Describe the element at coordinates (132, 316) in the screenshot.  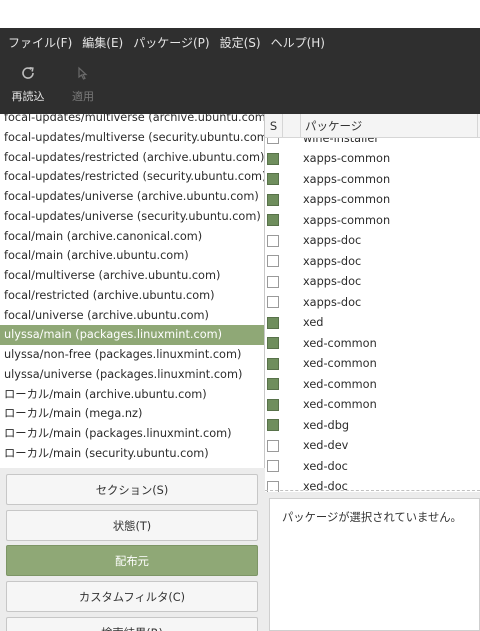
I see `filter-item: focal/universe (archive.ubuntu.com)` at that location.